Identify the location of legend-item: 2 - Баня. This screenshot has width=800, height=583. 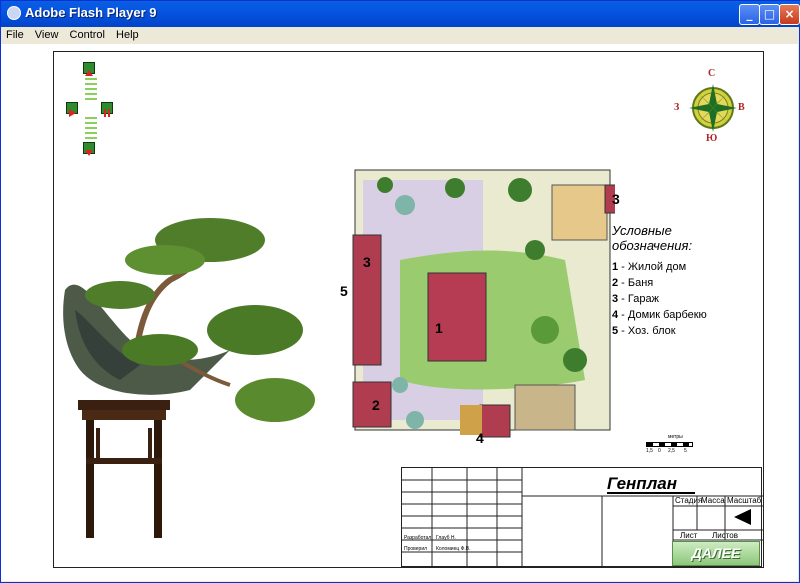
(633, 283).